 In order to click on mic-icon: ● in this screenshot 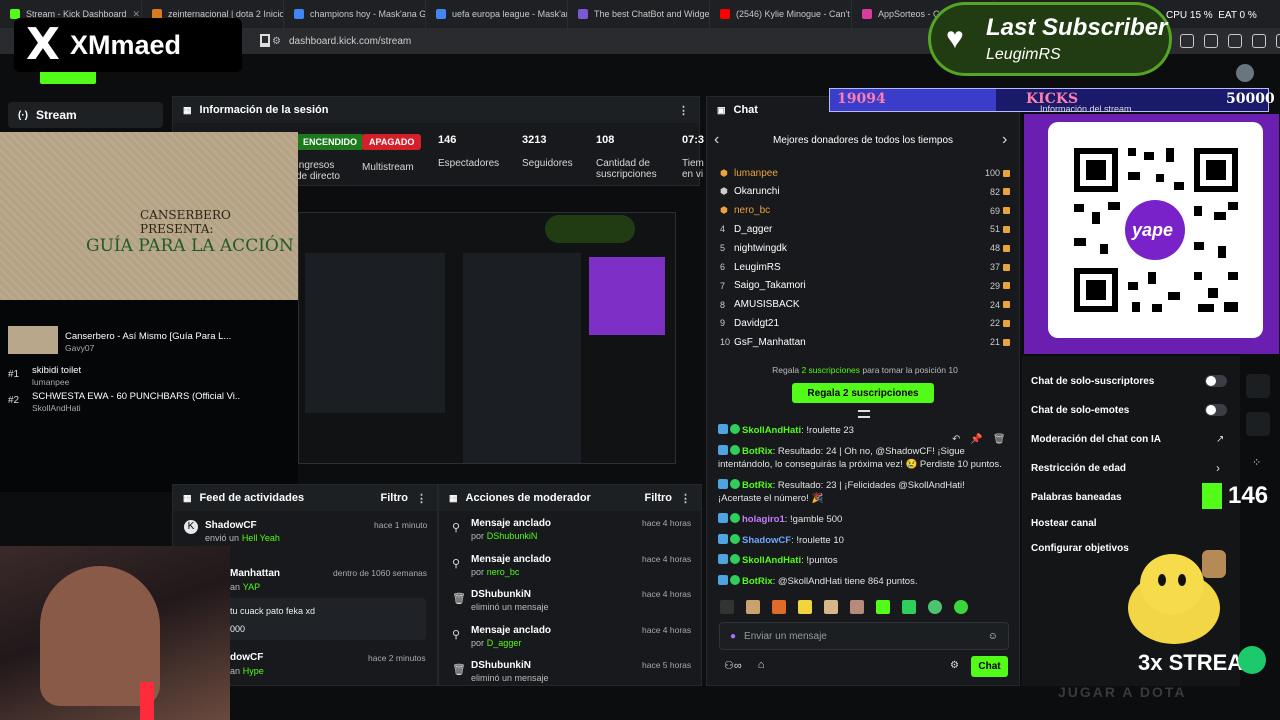, I will do `click(733, 636)`.